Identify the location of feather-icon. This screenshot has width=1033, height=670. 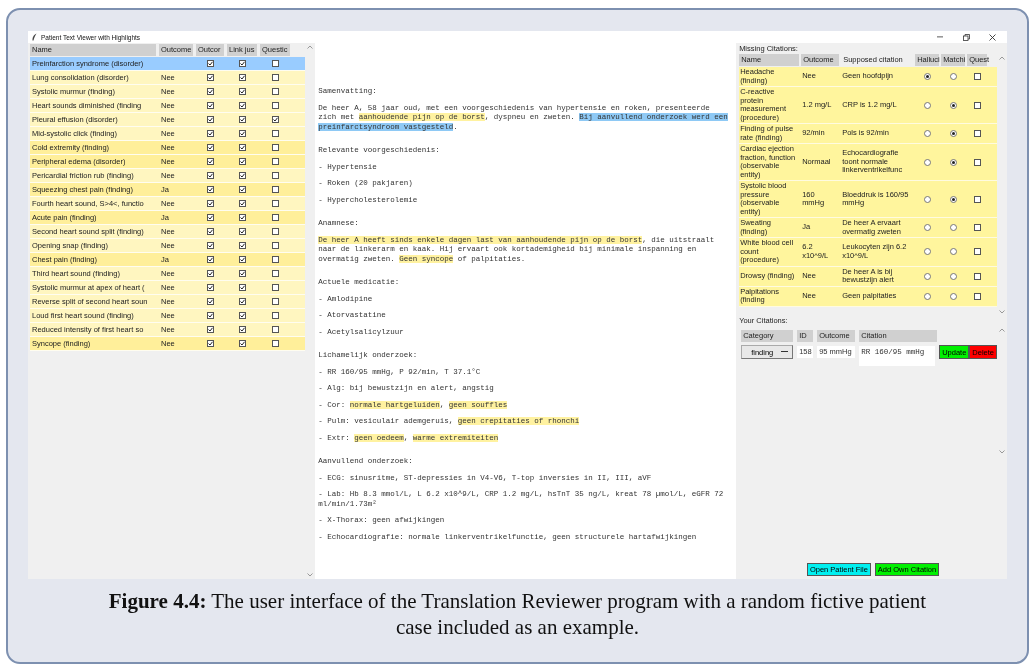
(34, 37).